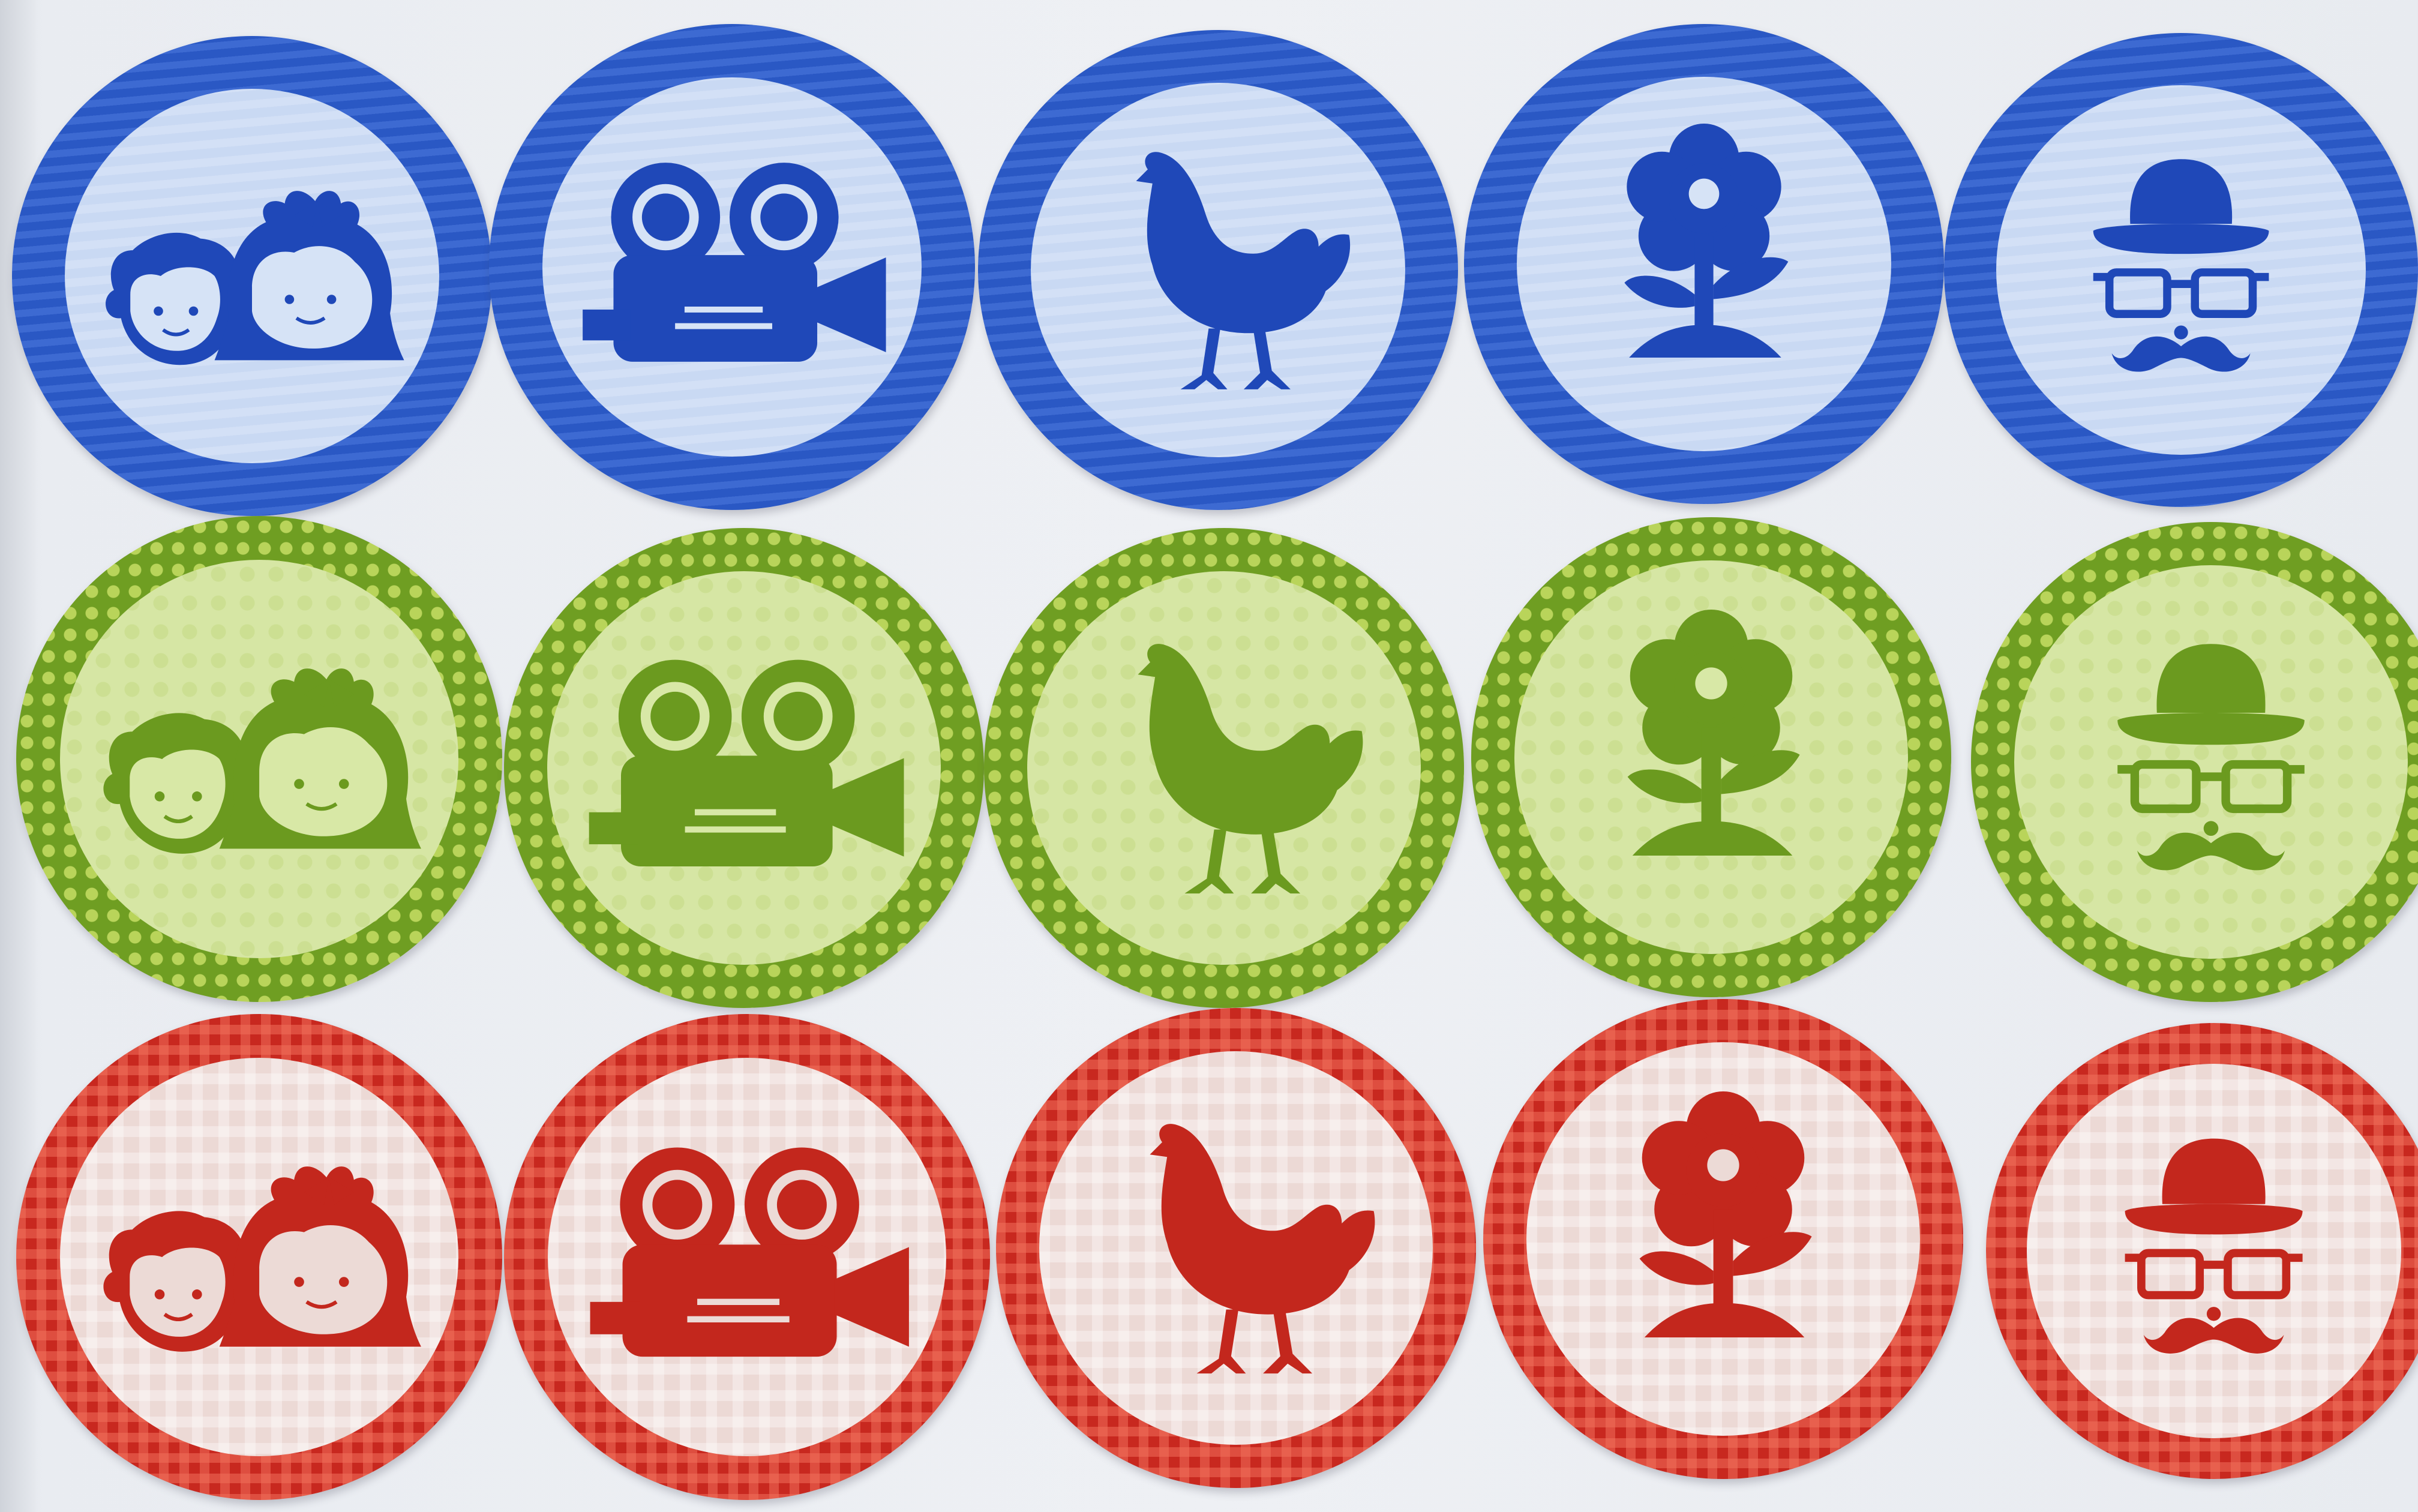 The height and width of the screenshot is (1512, 2418). I want to click on blue-disc-movie-camera, so click(732, 267).